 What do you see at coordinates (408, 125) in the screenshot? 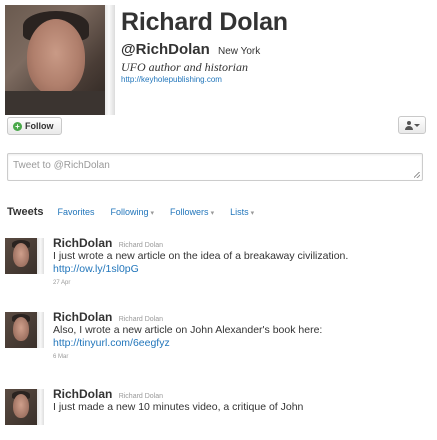
I see `person-icon` at bounding box center [408, 125].